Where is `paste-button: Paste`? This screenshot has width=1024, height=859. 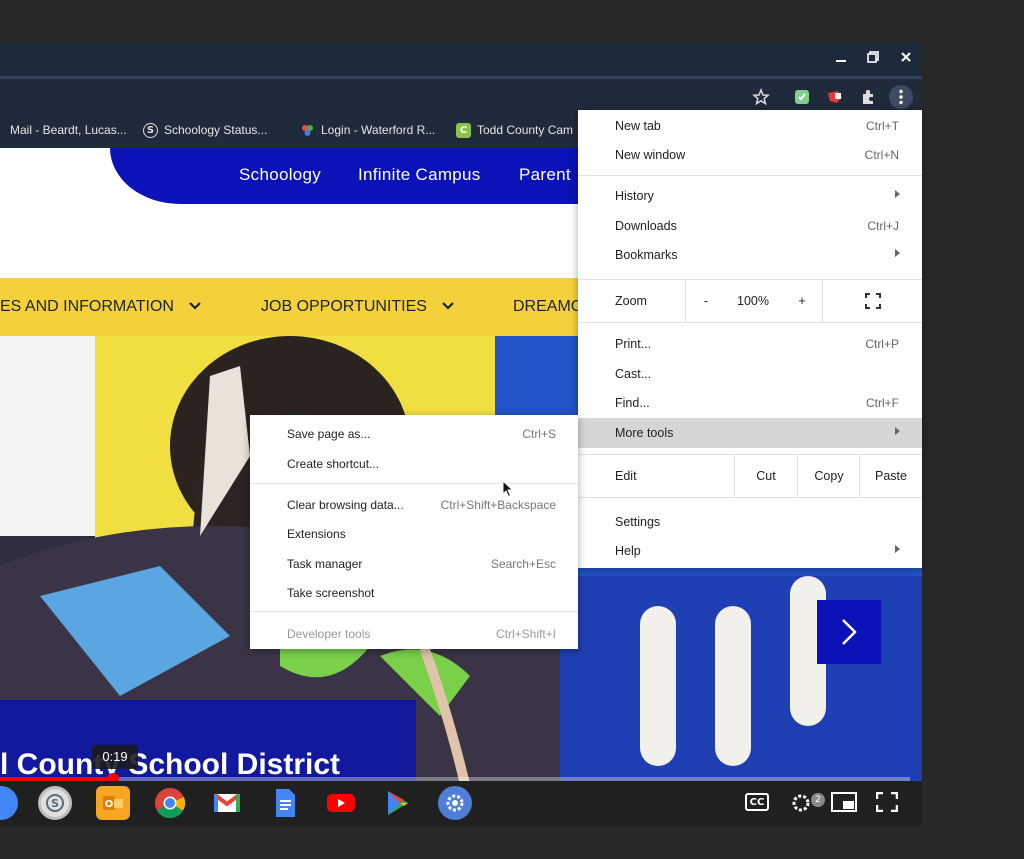 paste-button: Paste is located at coordinates (891, 476).